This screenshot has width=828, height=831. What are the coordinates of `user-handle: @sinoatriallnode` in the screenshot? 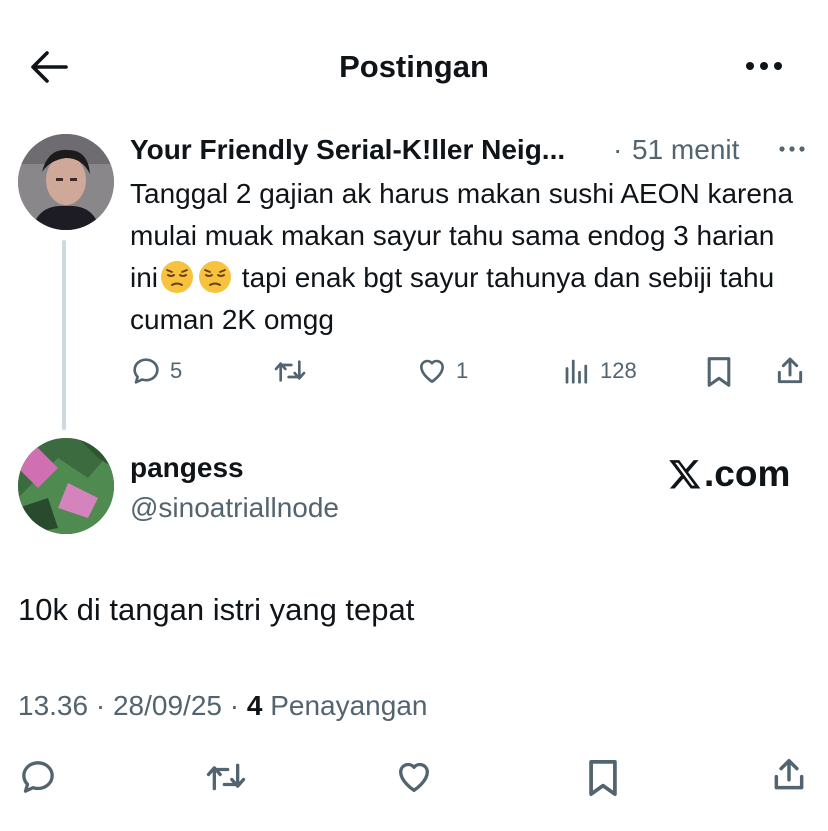 It's located at (234, 508).